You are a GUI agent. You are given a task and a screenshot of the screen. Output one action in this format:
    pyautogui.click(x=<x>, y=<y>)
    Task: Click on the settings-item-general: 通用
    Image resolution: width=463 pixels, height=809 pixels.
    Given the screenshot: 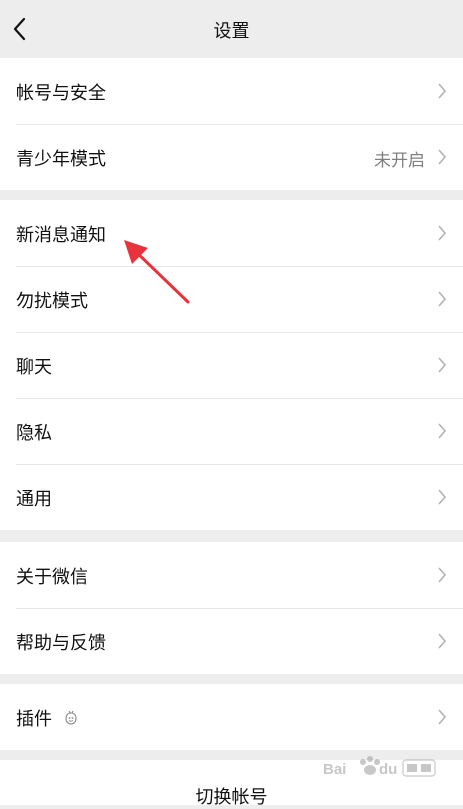 What is the action you would take?
    pyautogui.click(x=231, y=497)
    